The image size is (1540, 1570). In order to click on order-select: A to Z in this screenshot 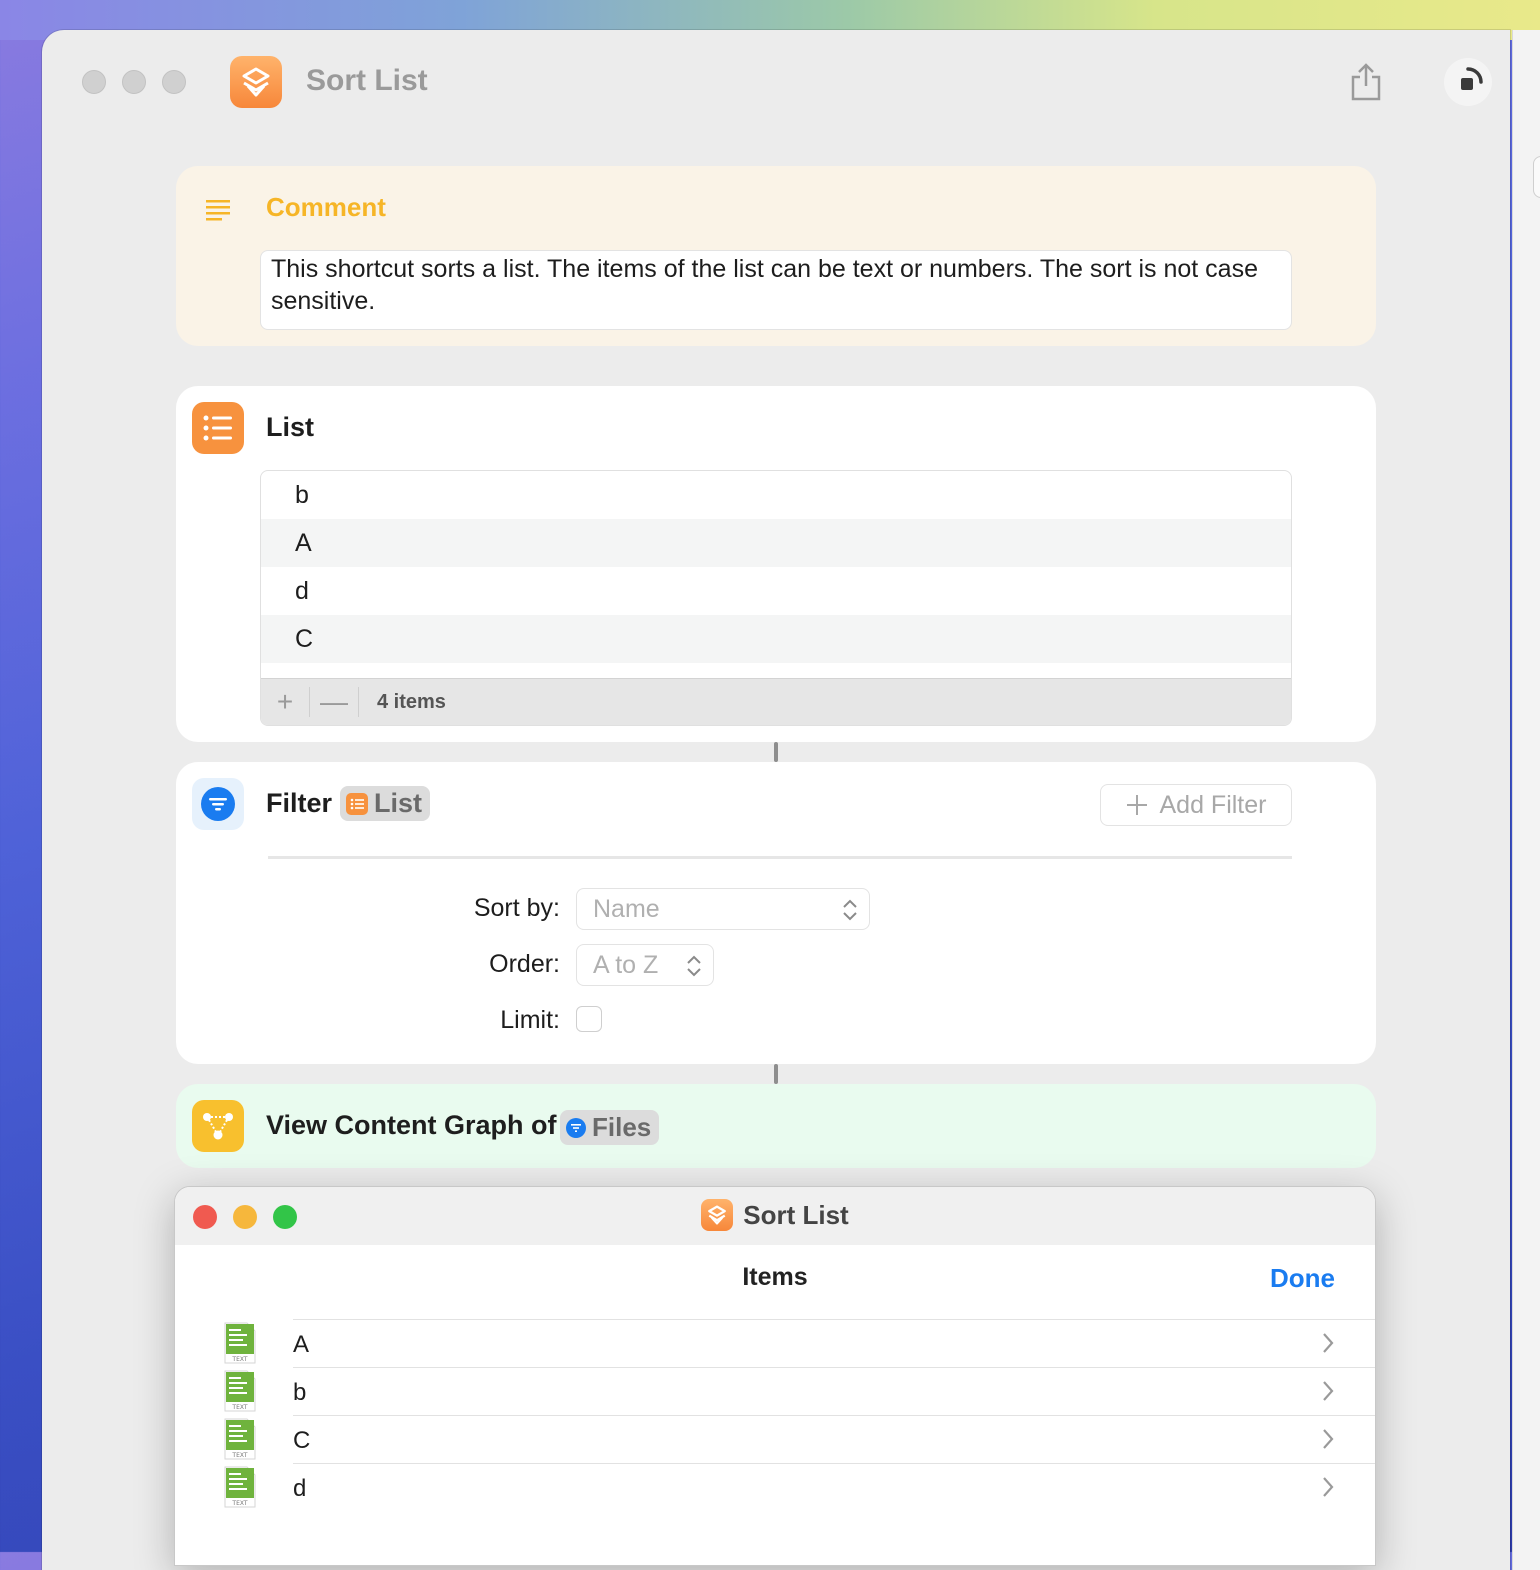, I will do `click(645, 965)`.